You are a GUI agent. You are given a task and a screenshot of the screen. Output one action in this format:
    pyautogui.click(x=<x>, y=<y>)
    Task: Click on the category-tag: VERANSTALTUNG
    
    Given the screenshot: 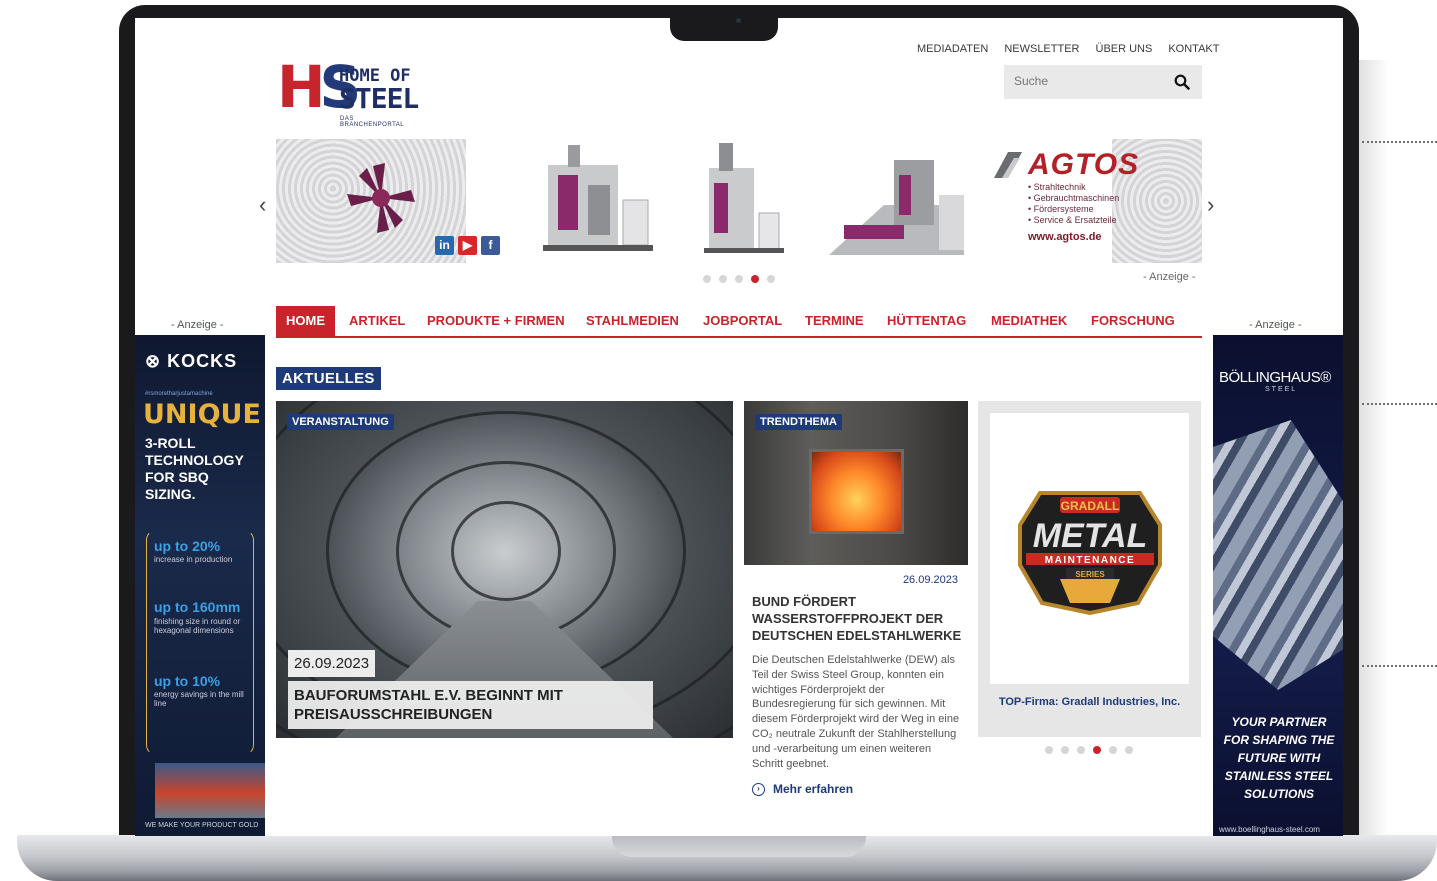 What is the action you would take?
    pyautogui.click(x=340, y=422)
    